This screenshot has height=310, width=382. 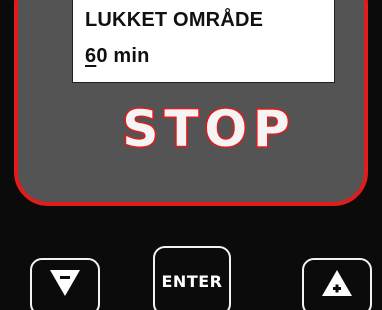 I want to click on lcd-line-1: LUKKET OMRÅDE, so click(x=174, y=20).